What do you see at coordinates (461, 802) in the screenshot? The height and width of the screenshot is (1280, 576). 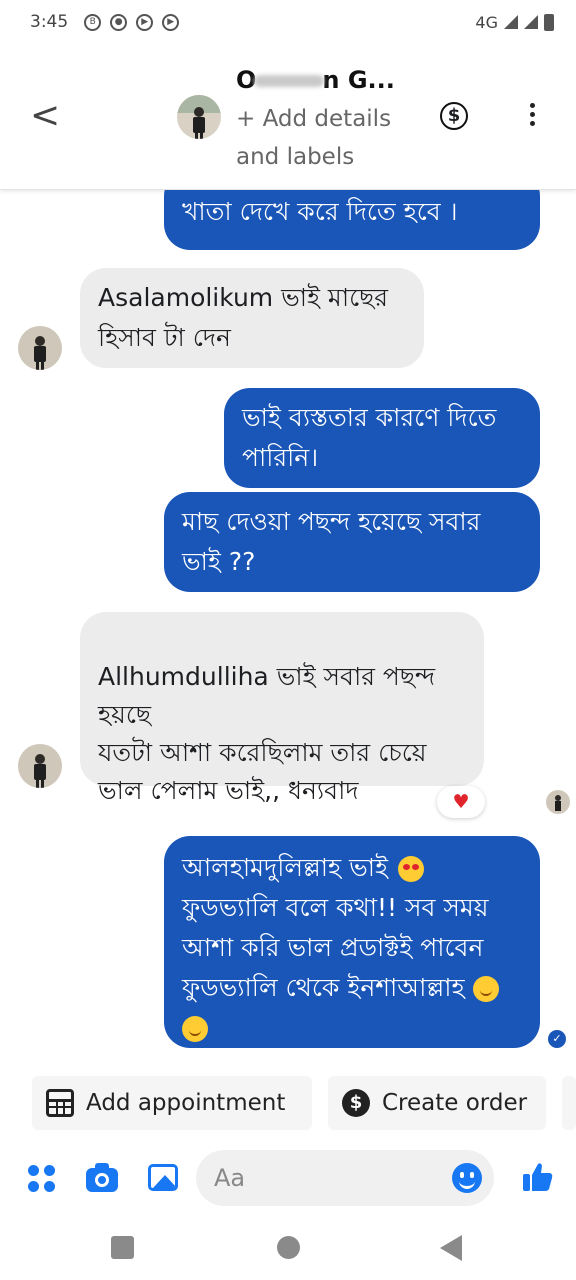 I see `heart-reaction-icon: ♥` at bounding box center [461, 802].